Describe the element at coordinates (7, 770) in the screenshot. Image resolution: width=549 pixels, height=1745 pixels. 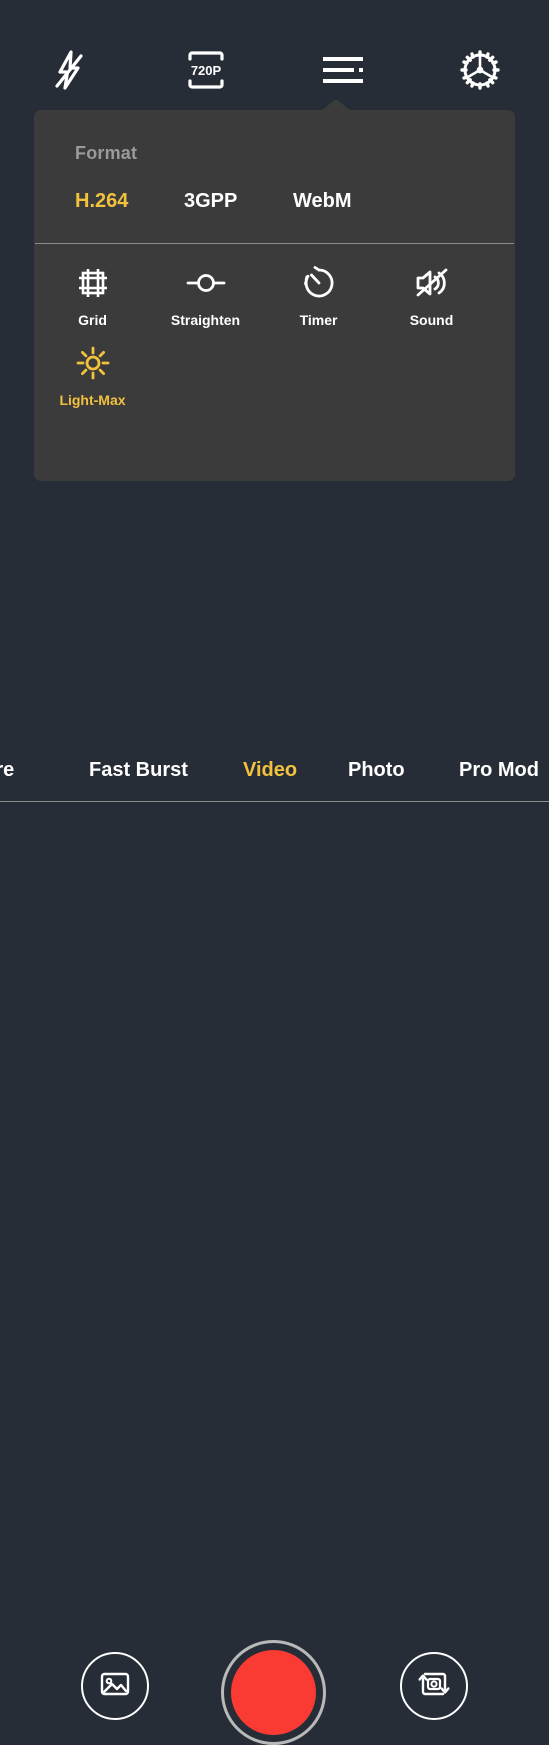
I see `mode-square: uare` at that location.